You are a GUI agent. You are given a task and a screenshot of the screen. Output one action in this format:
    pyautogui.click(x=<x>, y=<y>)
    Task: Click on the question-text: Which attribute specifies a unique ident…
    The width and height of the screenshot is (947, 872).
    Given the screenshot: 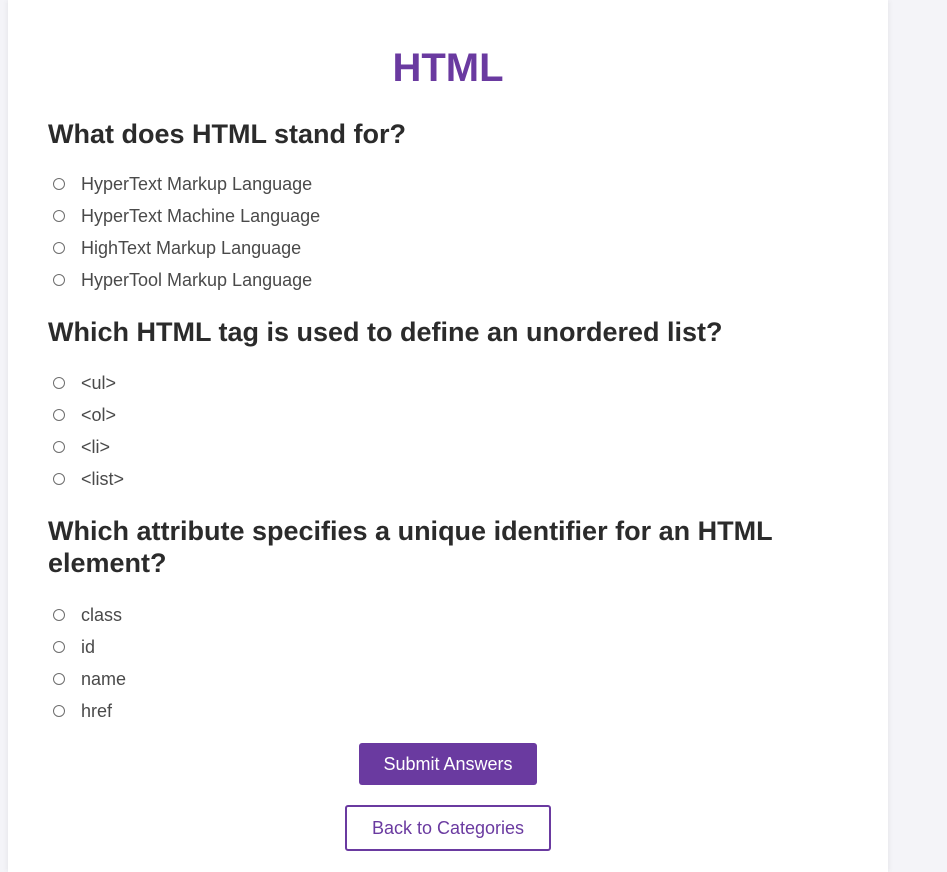 What is the action you would take?
    pyautogui.click(x=410, y=547)
    